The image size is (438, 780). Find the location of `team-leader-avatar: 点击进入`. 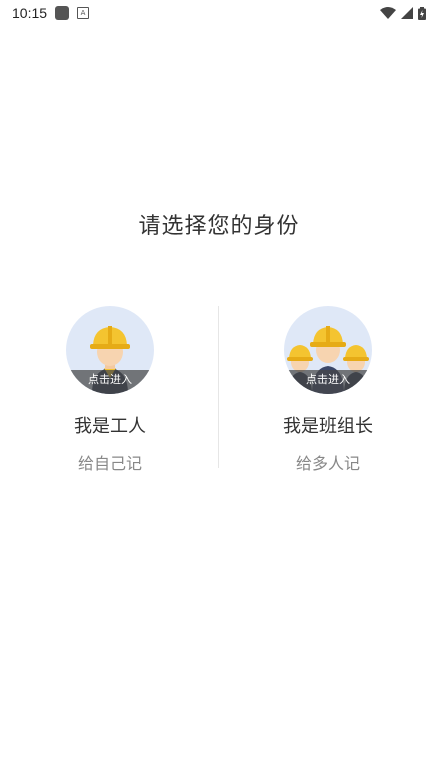

team-leader-avatar: 点击进入 is located at coordinates (328, 350).